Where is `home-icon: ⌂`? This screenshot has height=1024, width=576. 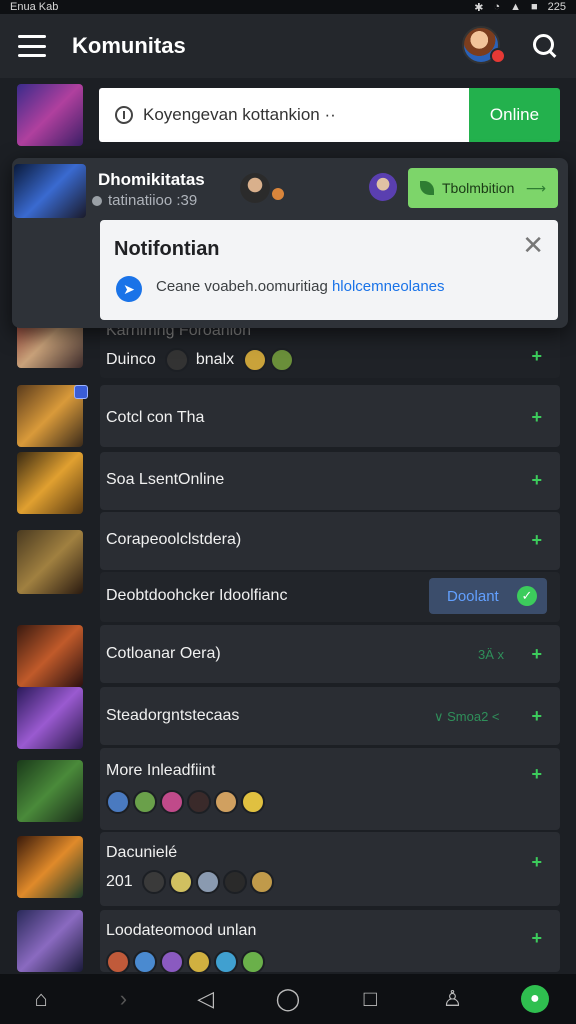
home-icon: ⌂ is located at coordinates (41, 999).